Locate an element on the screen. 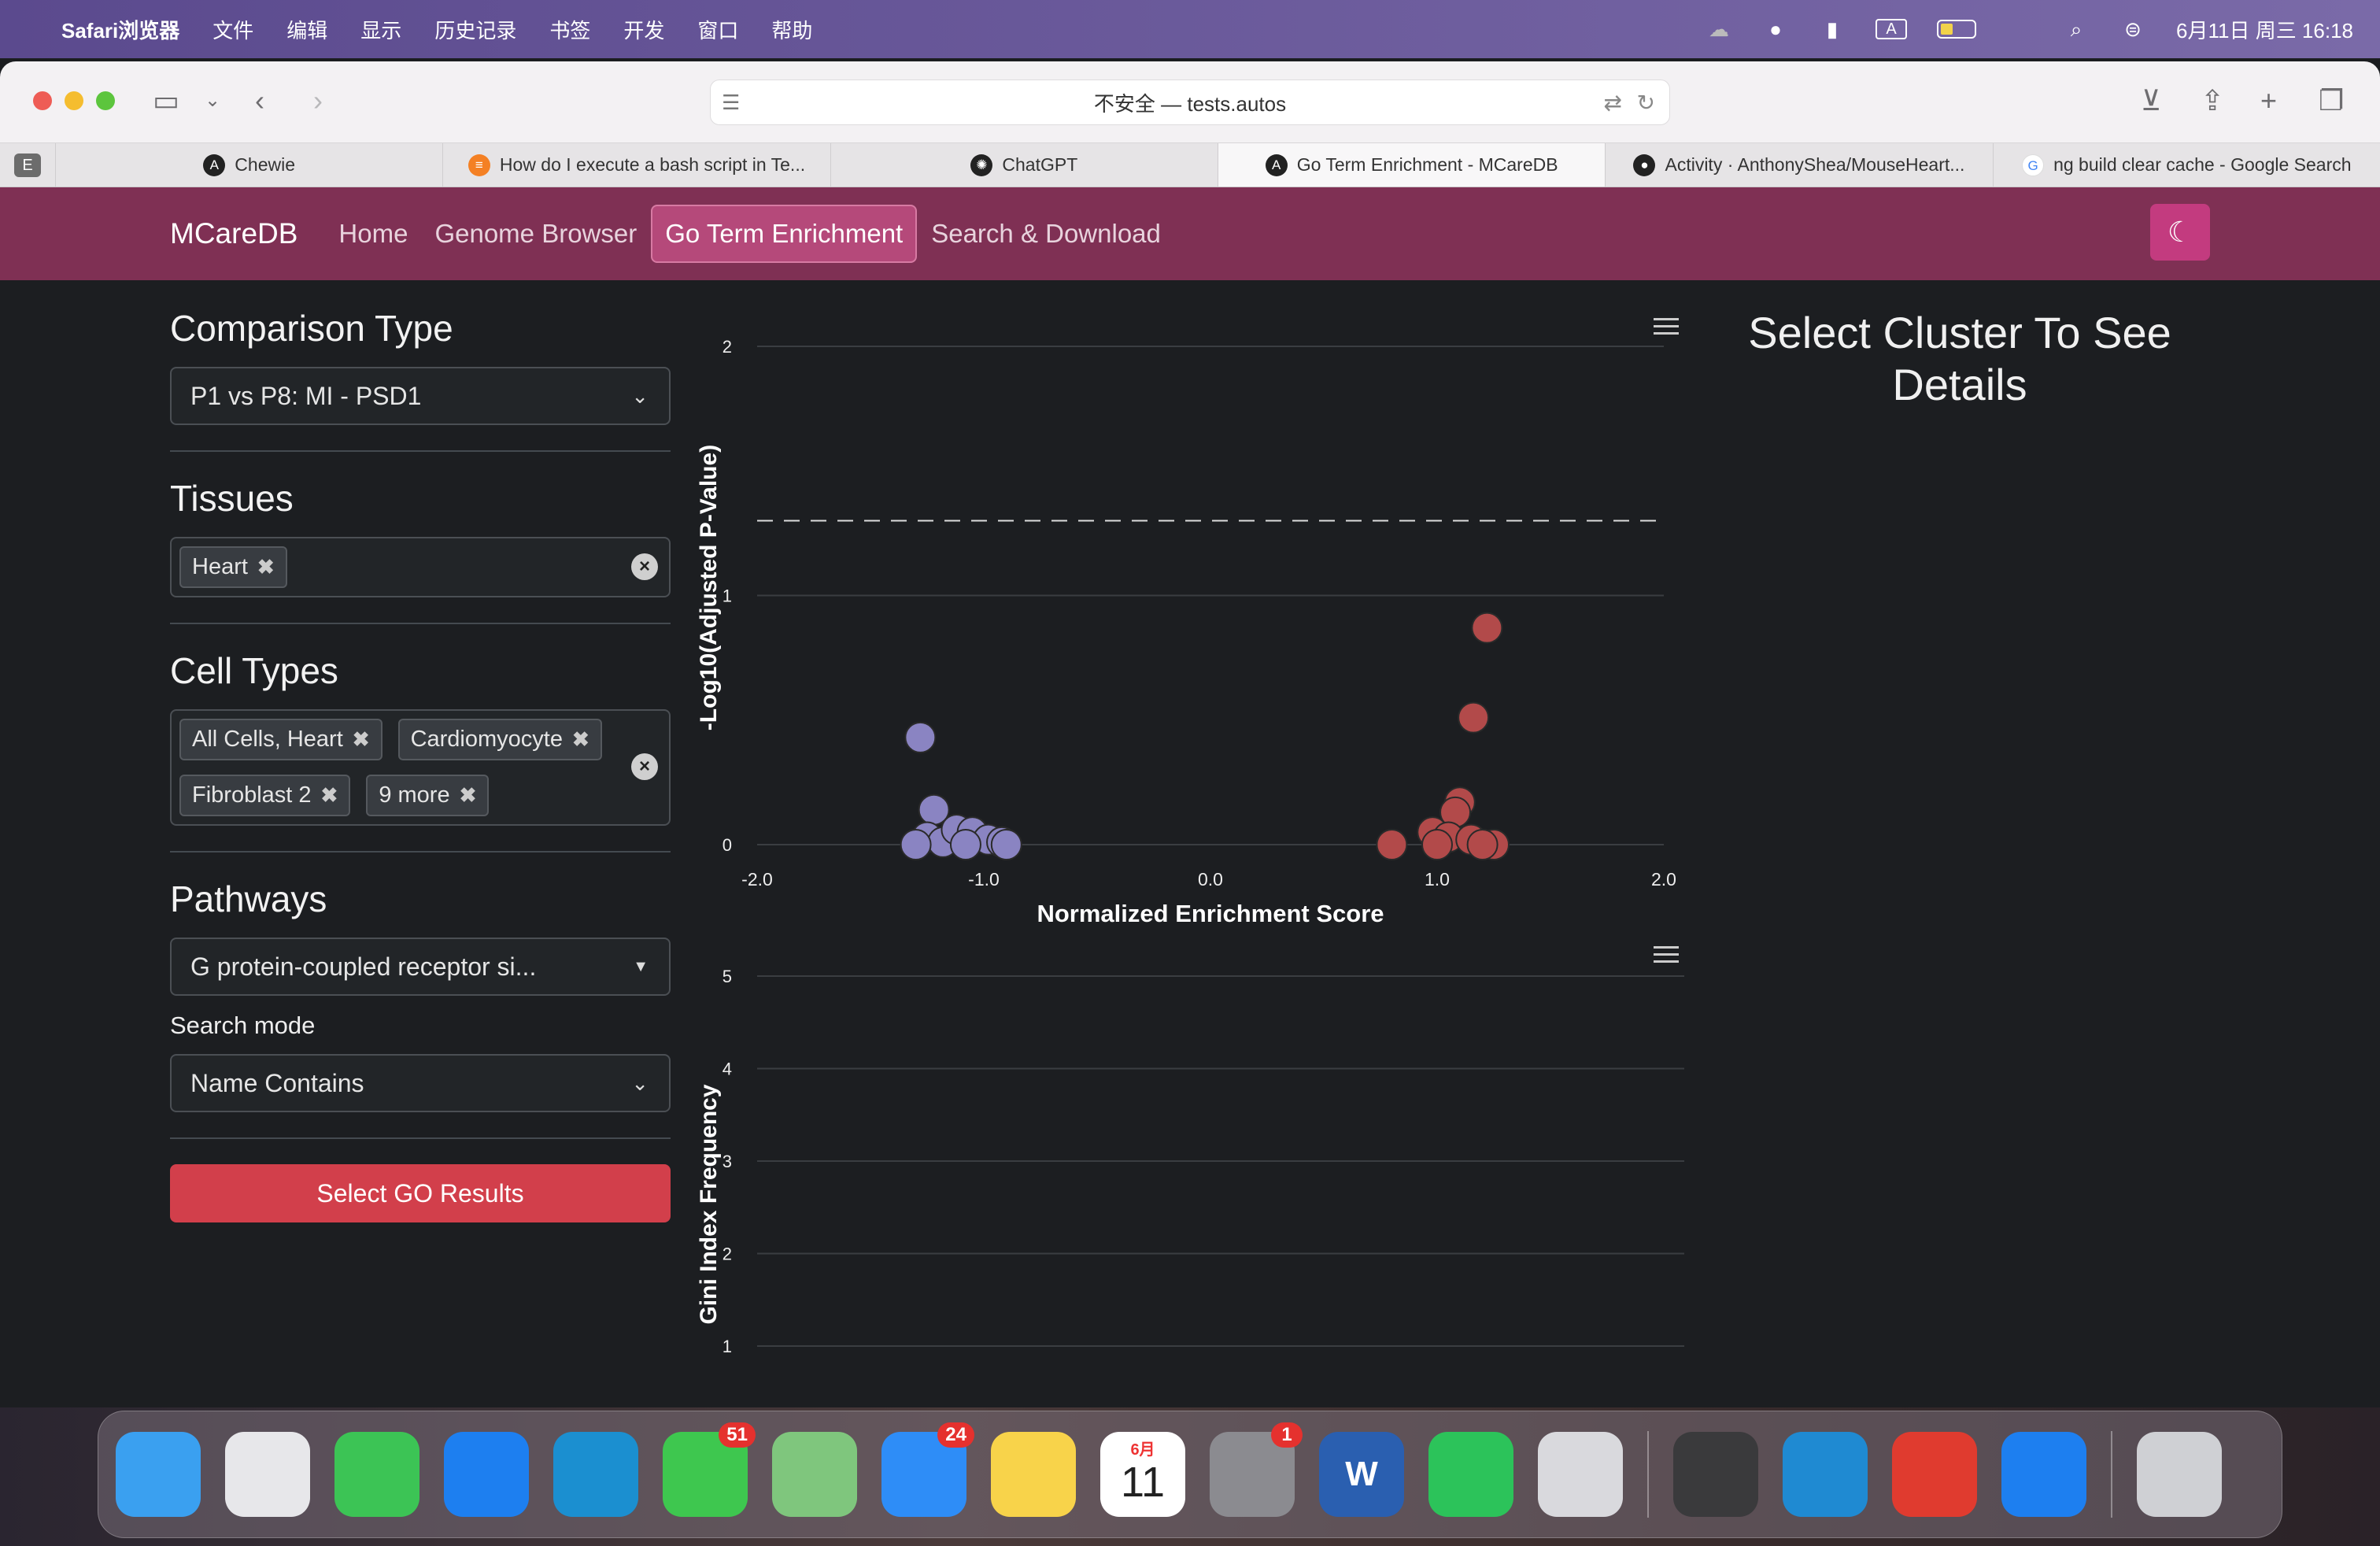 This screenshot has width=2380, height=1546. menu-bar-line is located at coordinates (1667, 954).